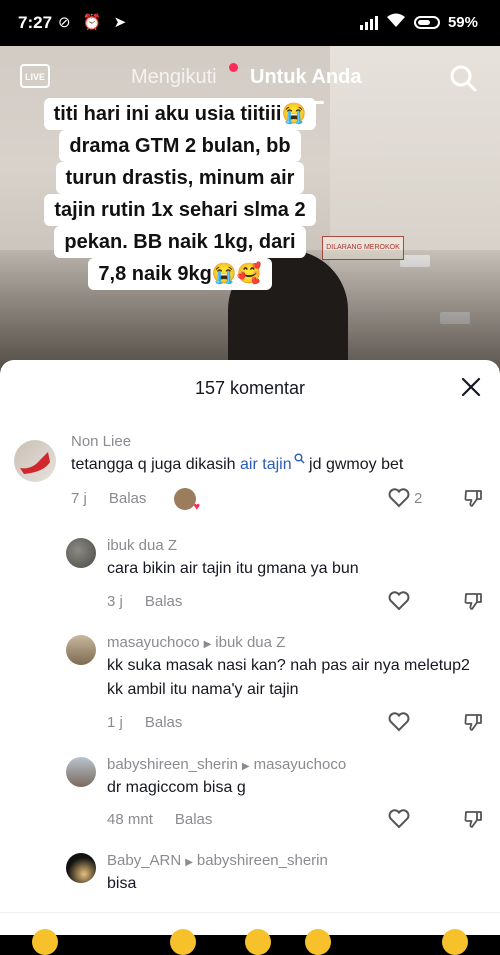  I want to click on comment-age: 48 mnt, so click(130, 819).